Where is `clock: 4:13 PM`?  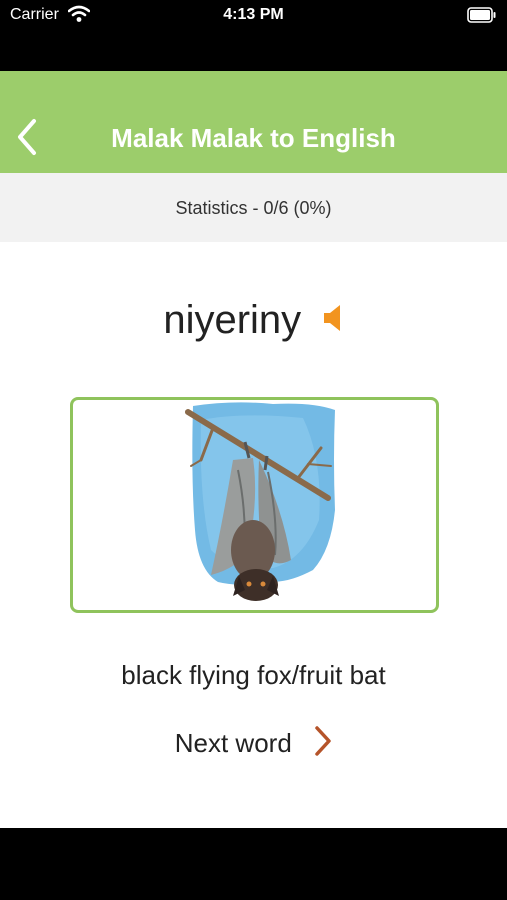
clock: 4:13 PM is located at coordinates (253, 14).